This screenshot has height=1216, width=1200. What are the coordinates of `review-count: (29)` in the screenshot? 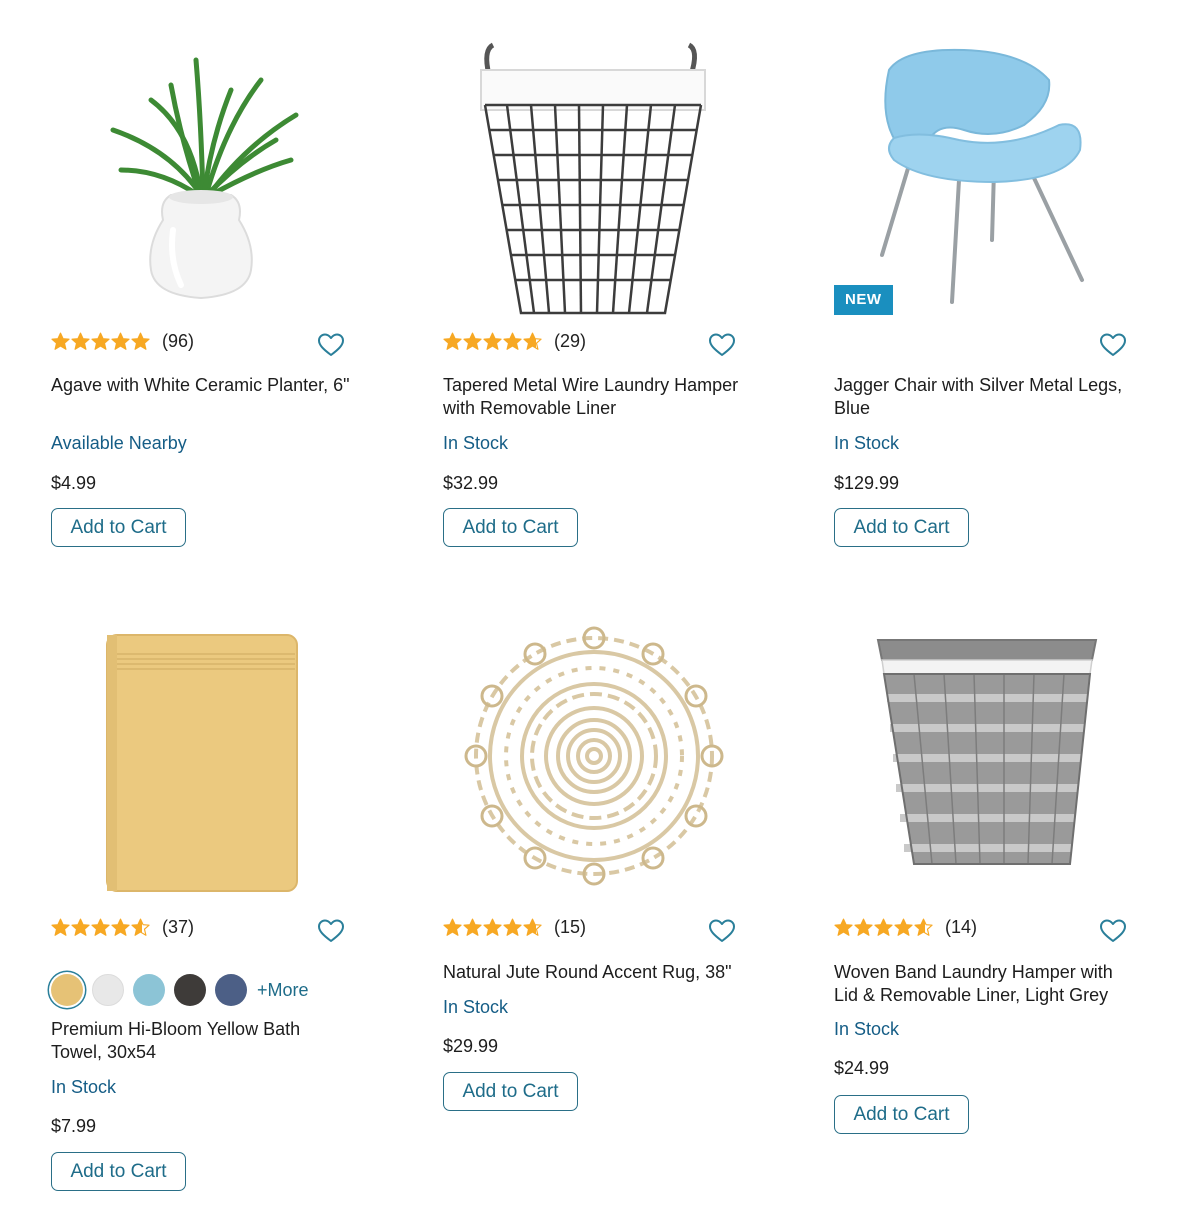 It's located at (570, 341).